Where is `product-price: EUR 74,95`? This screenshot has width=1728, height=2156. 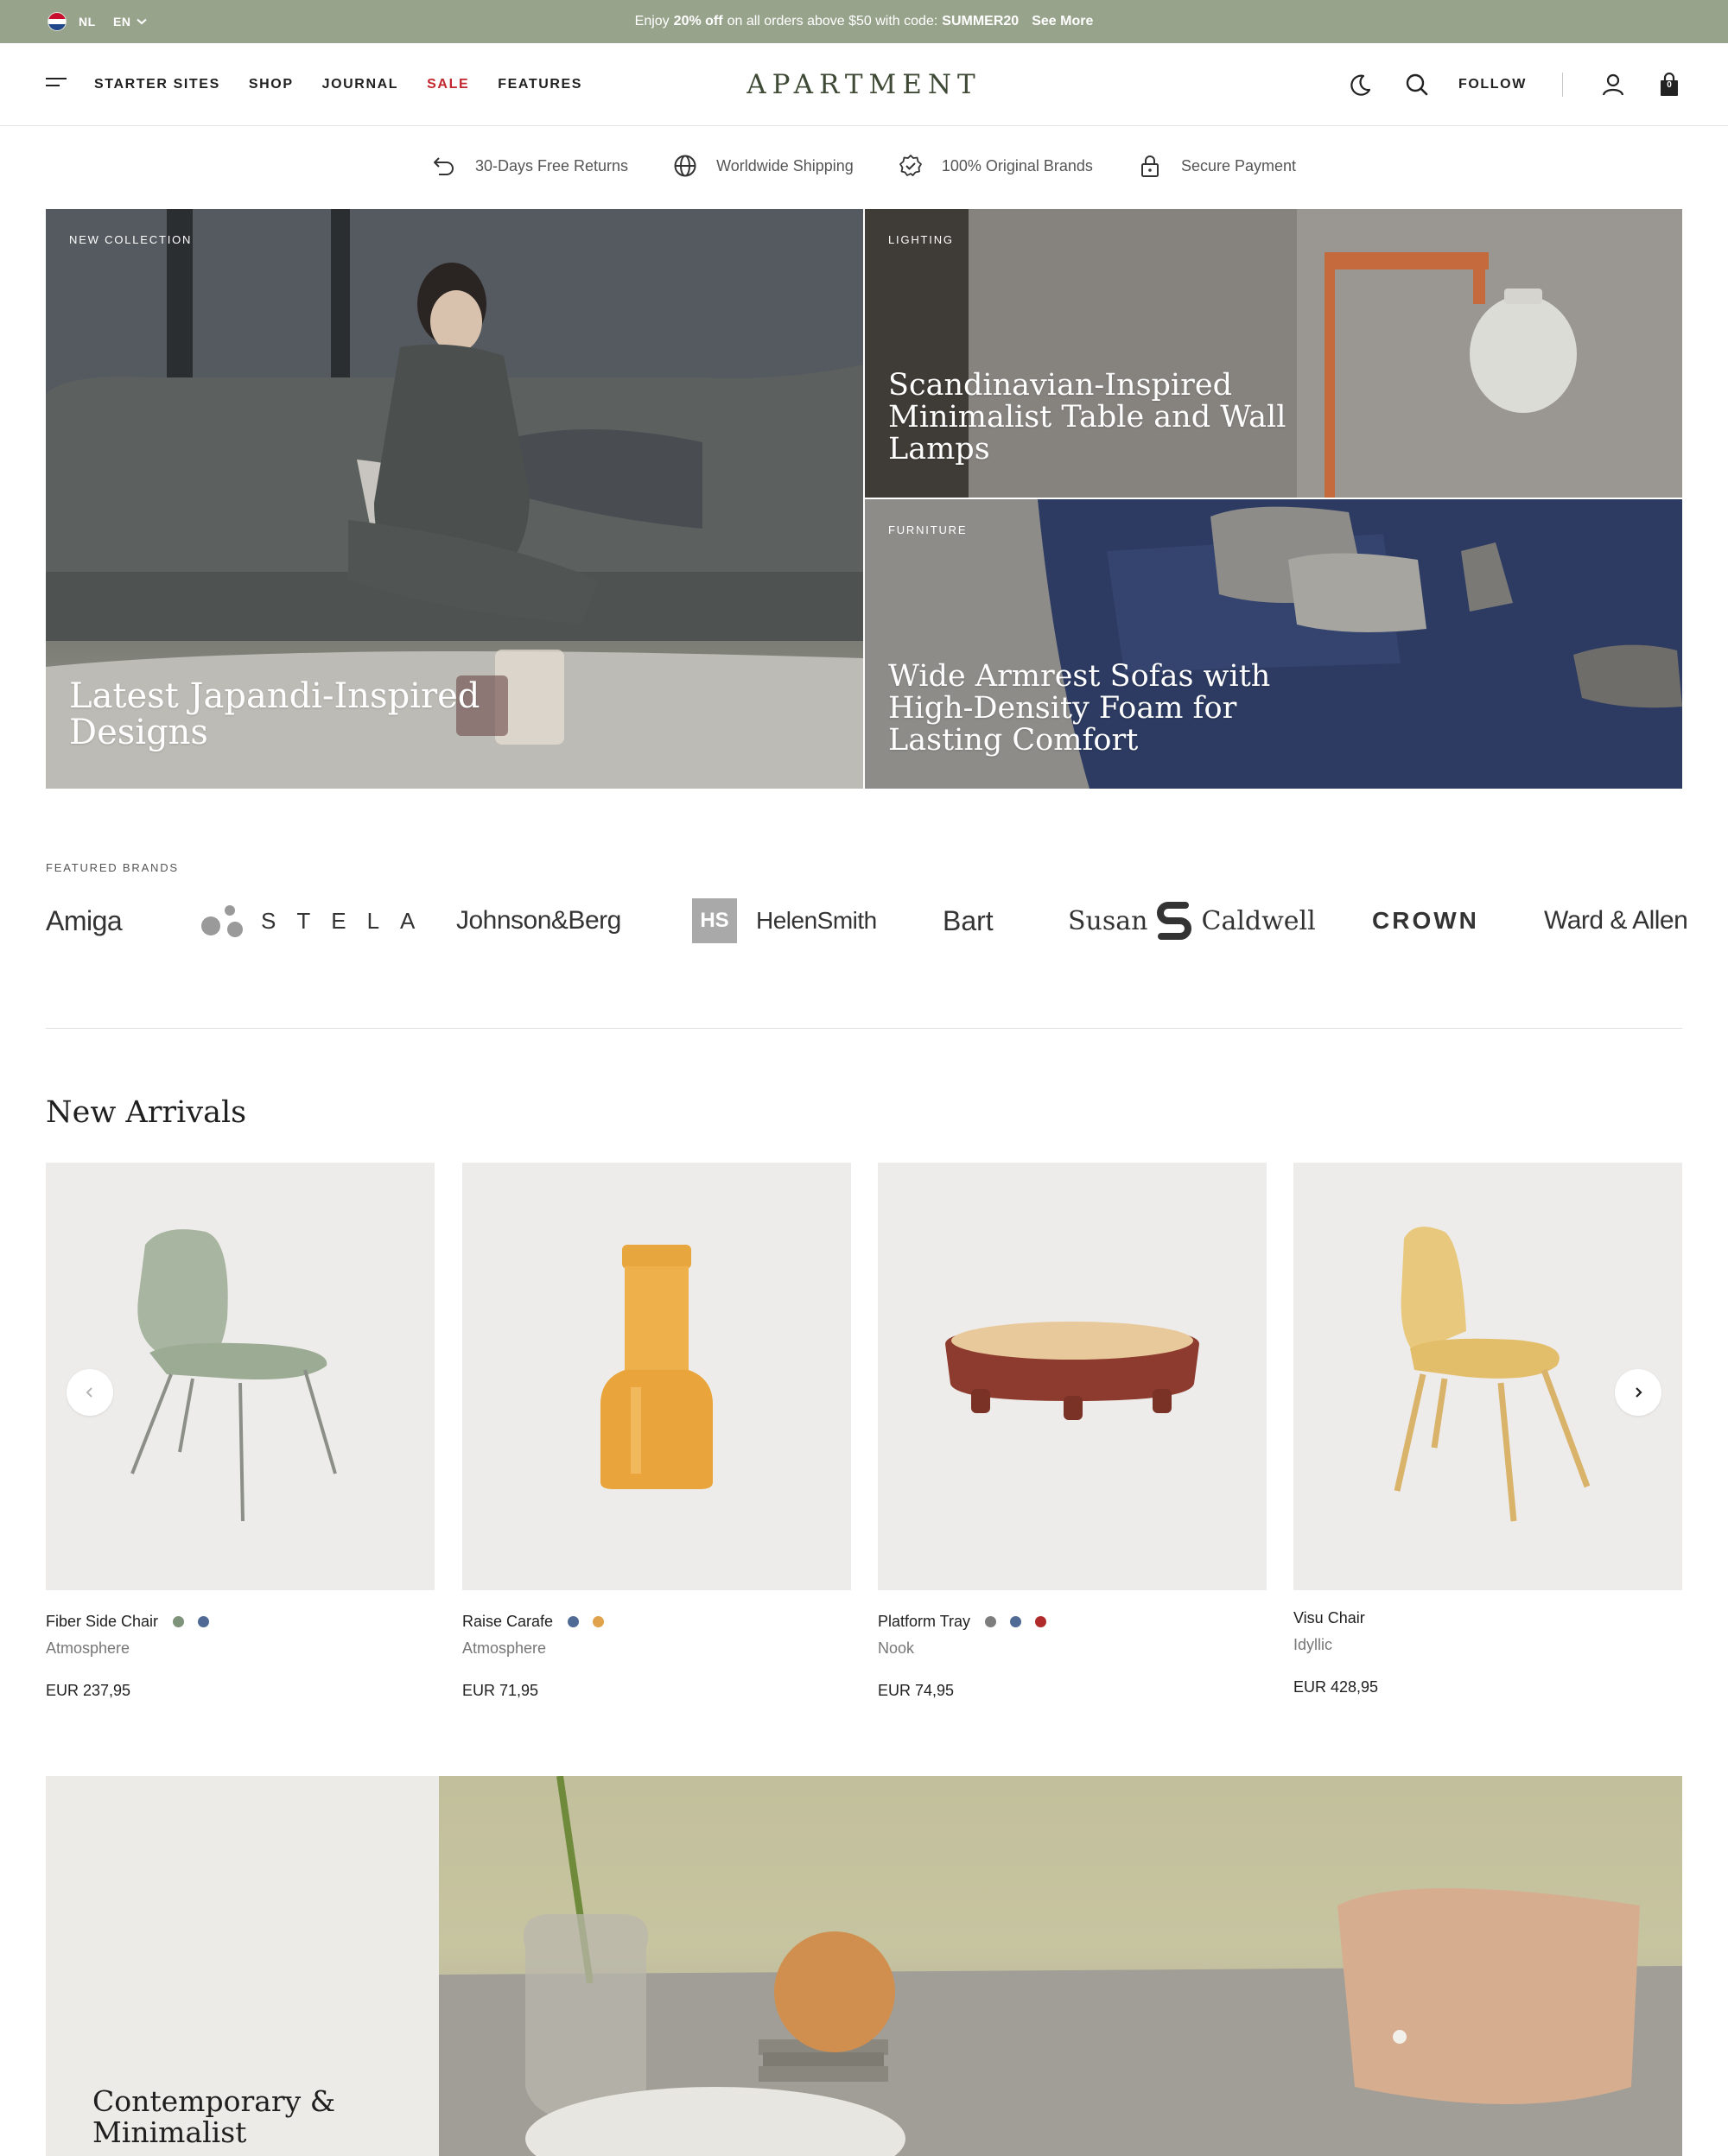
product-price: EUR 74,95 is located at coordinates (916, 1690).